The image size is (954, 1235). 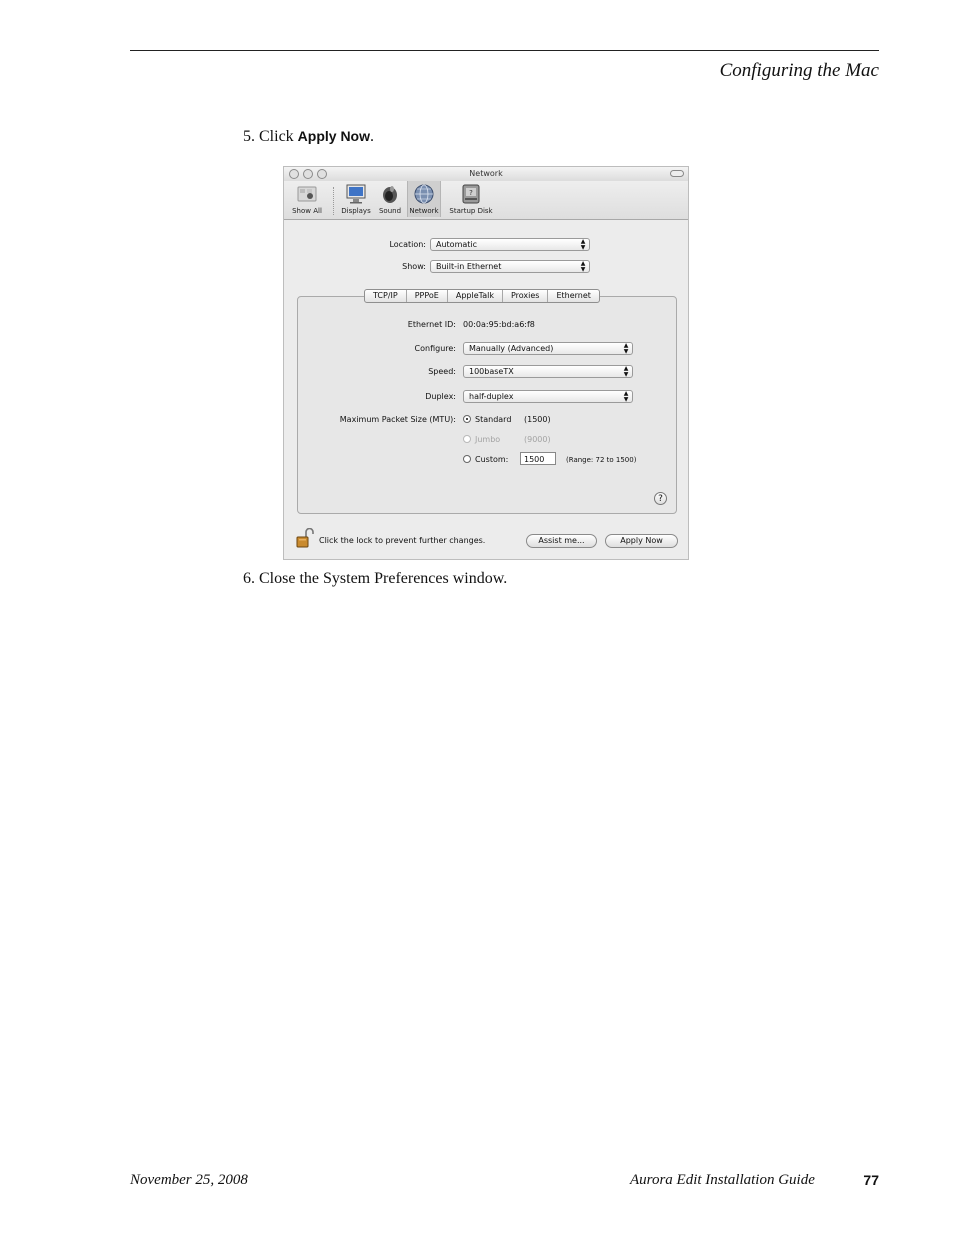 What do you see at coordinates (424, 194) in the screenshot?
I see `network-globe-icon` at bounding box center [424, 194].